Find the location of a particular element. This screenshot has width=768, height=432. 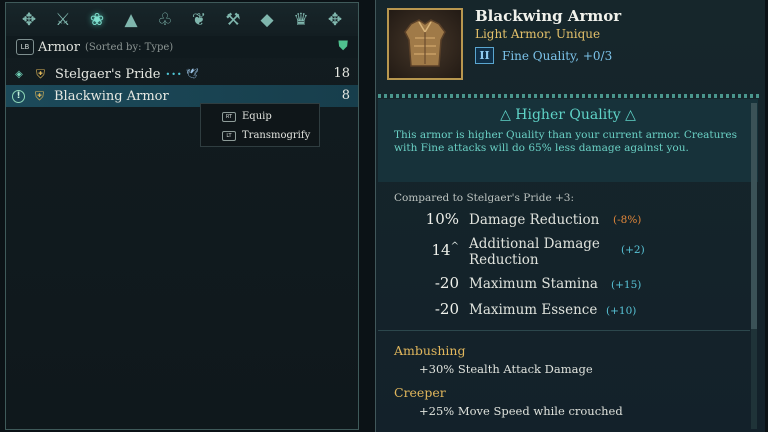

quality-row: II Fine Quality, +0/3 is located at coordinates (543, 55).